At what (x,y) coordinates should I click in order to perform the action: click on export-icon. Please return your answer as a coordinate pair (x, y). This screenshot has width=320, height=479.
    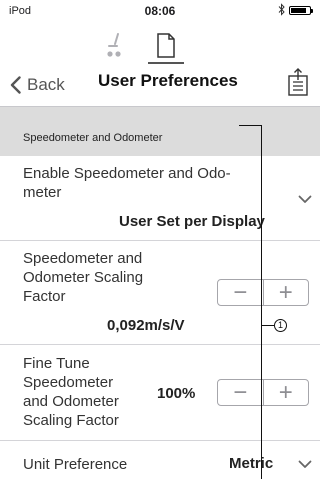
    Looking at the image, I should click on (298, 82).